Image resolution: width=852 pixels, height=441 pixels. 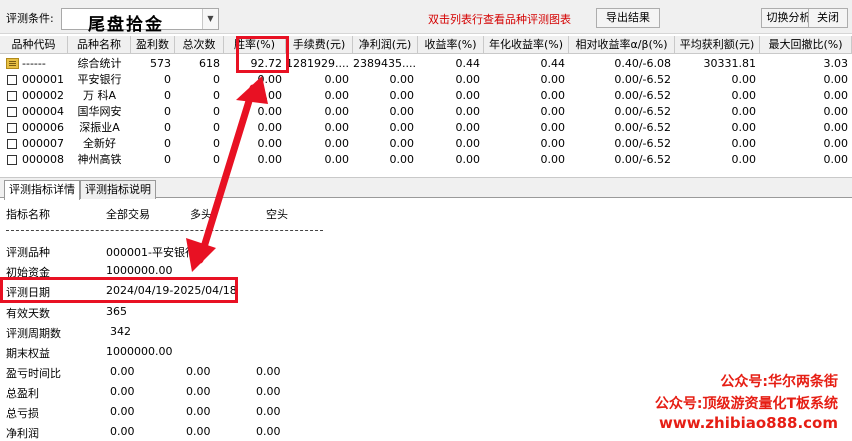 What do you see at coordinates (746, 404) in the screenshot?
I see `watermark-line2: 公众号:顶级游资量化T板系统` at bounding box center [746, 404].